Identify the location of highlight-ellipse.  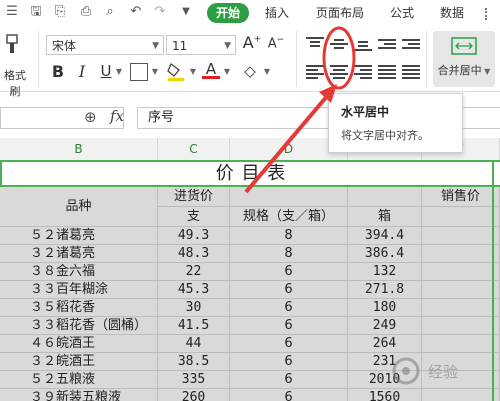
(339, 58).